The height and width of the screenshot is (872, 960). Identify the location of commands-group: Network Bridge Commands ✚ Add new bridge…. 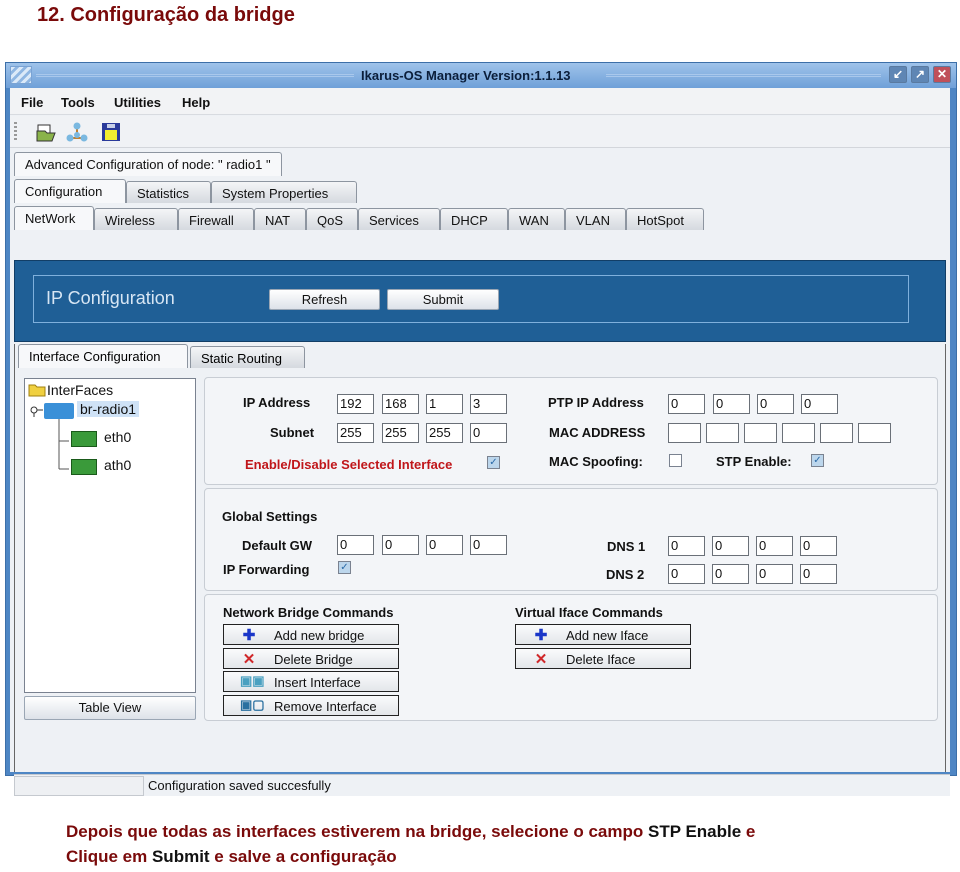
(571, 657).